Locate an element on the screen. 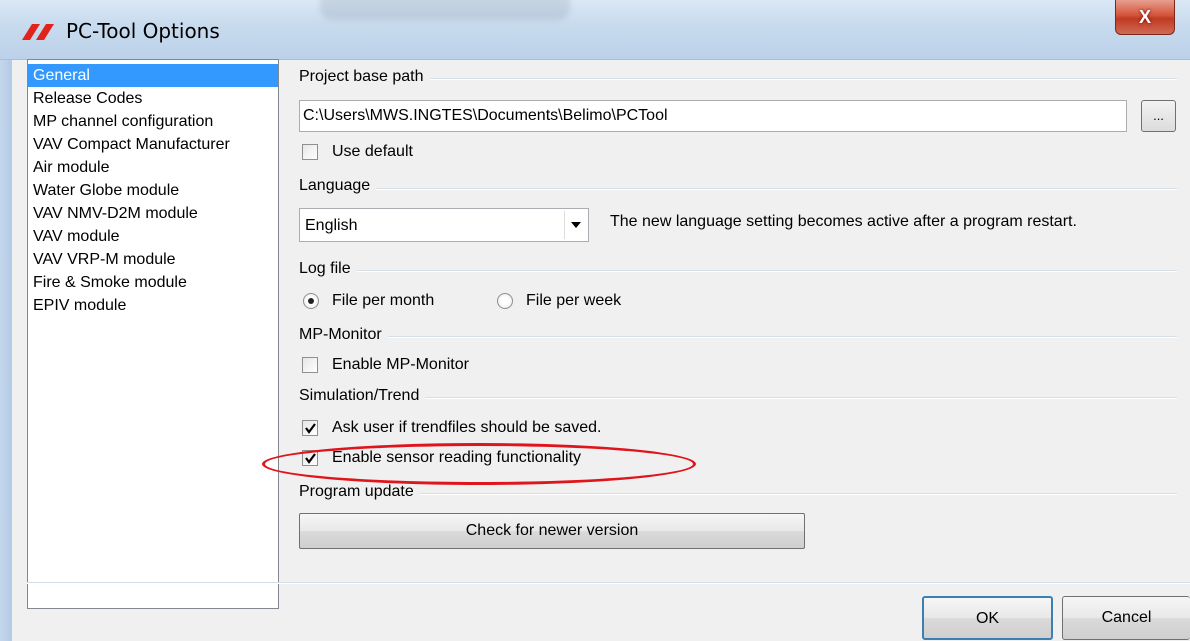 The height and width of the screenshot is (641, 1190). nav-item-mp-channel-configuration: MP channel configuration is located at coordinates (153, 121).